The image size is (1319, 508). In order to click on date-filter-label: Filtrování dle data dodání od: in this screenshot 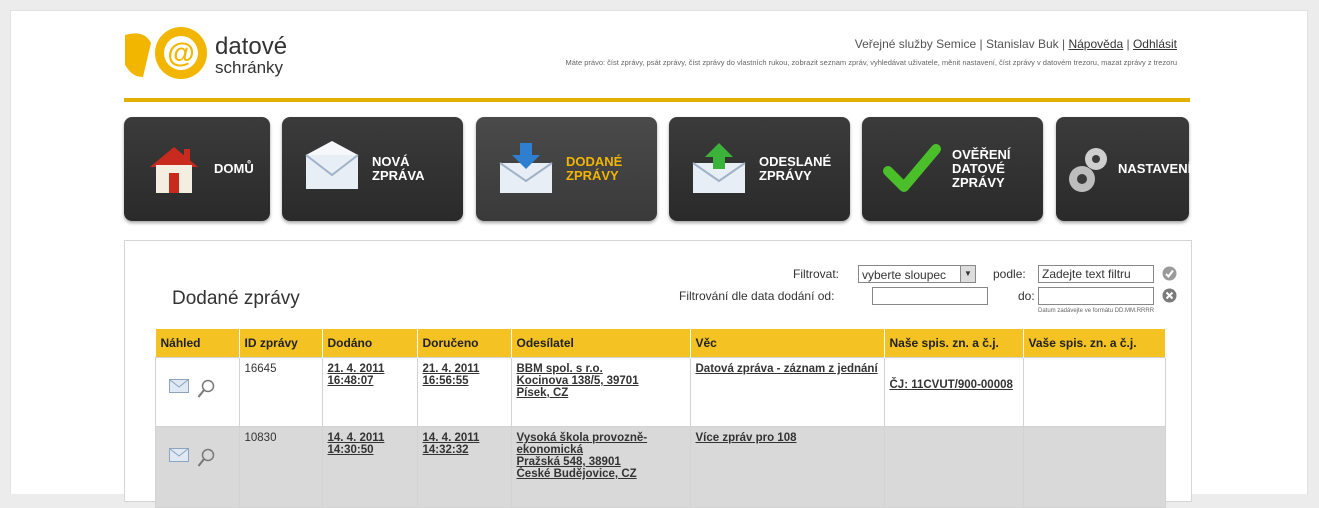, I will do `click(757, 296)`.